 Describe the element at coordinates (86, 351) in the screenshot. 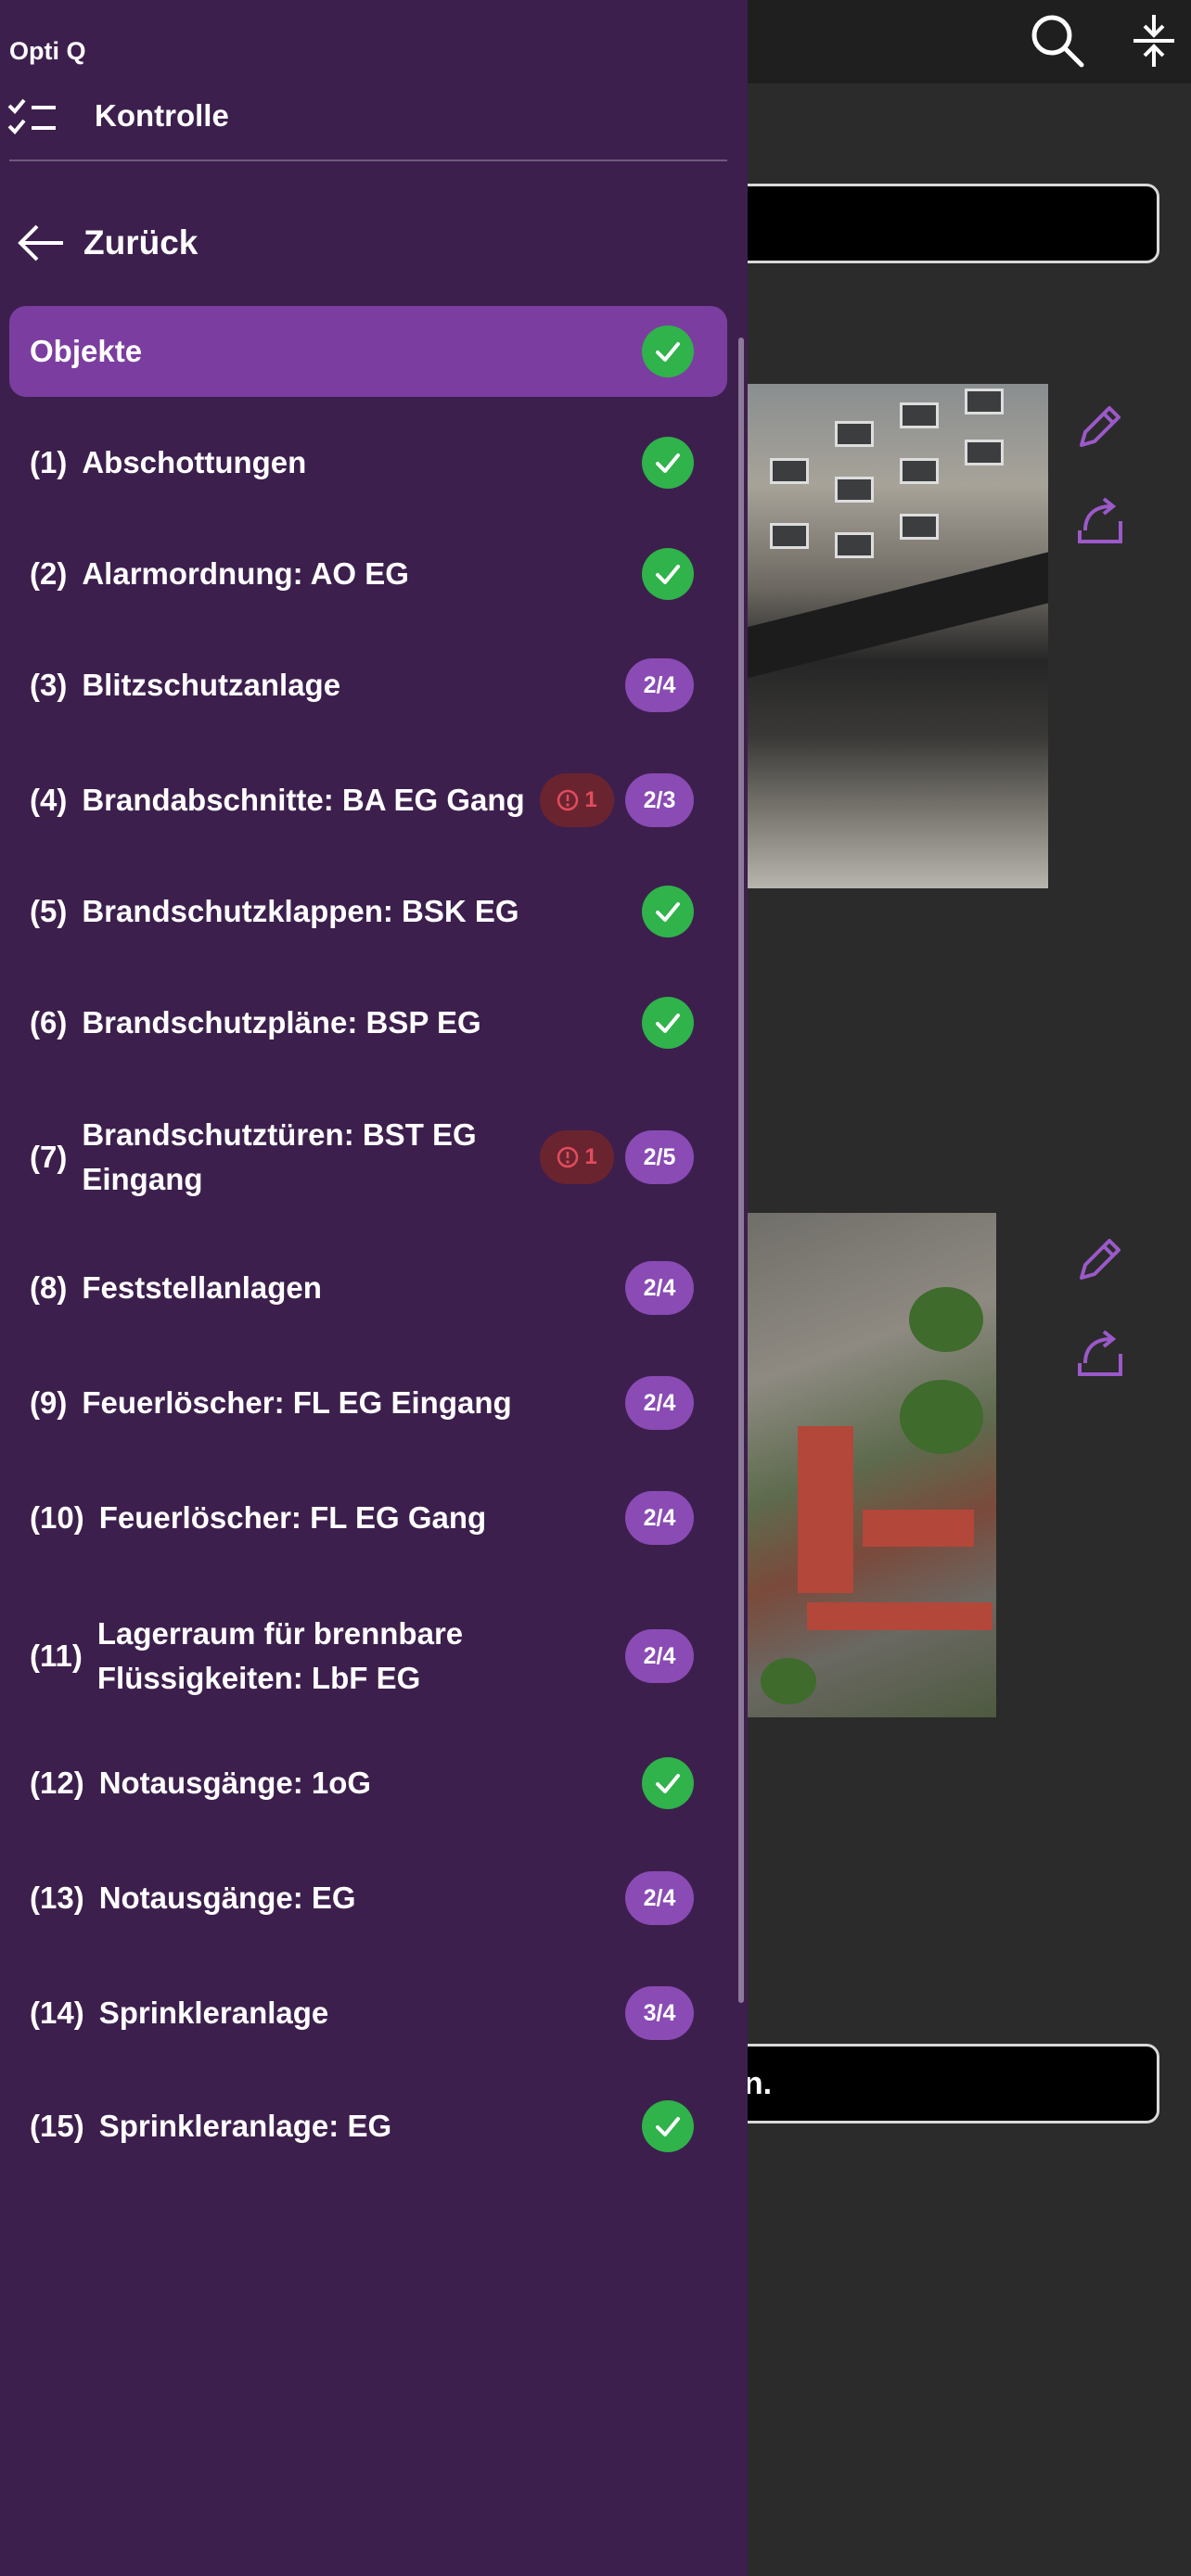

I see `item-label: Objekte` at that location.